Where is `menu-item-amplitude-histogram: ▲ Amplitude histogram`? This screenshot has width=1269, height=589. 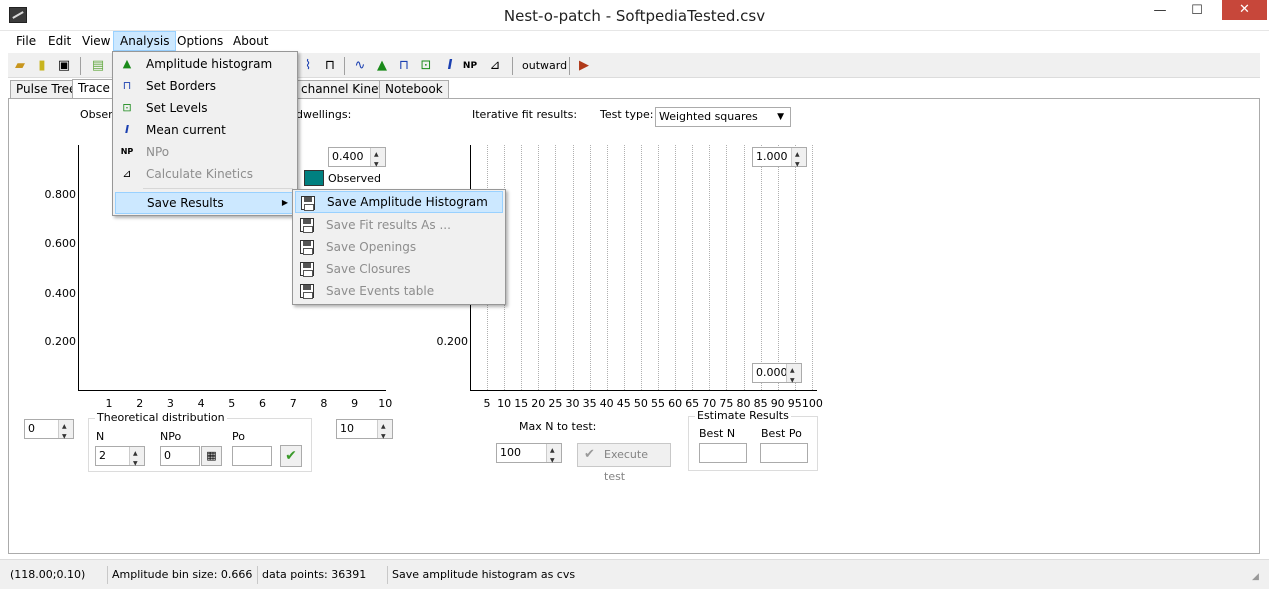
menu-item-amplitude-histogram: ▲ Amplitude histogram is located at coordinates (205, 64).